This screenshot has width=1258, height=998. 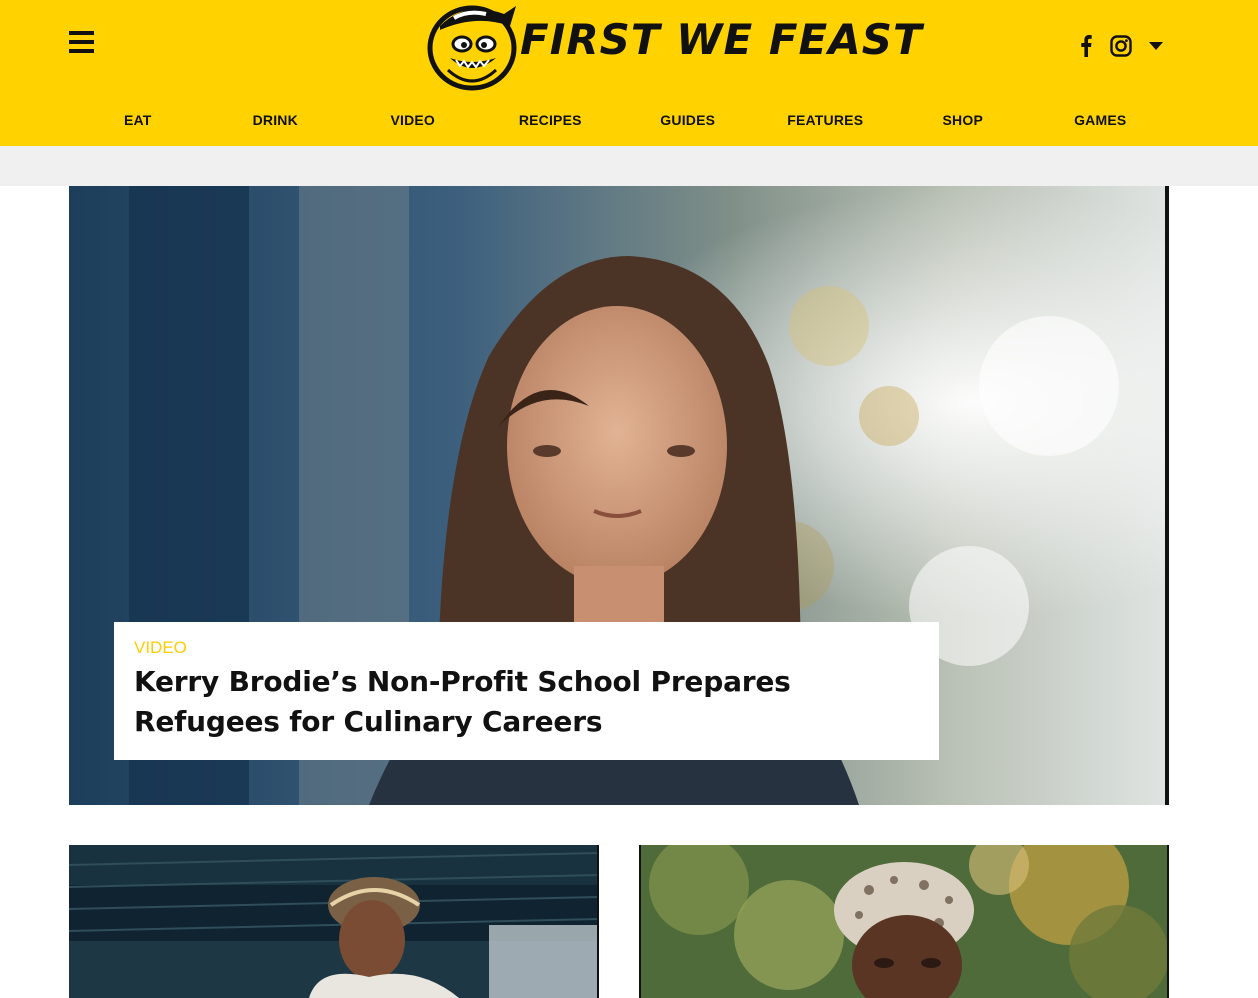 I want to click on ad-band, so click(x=629, y=166).